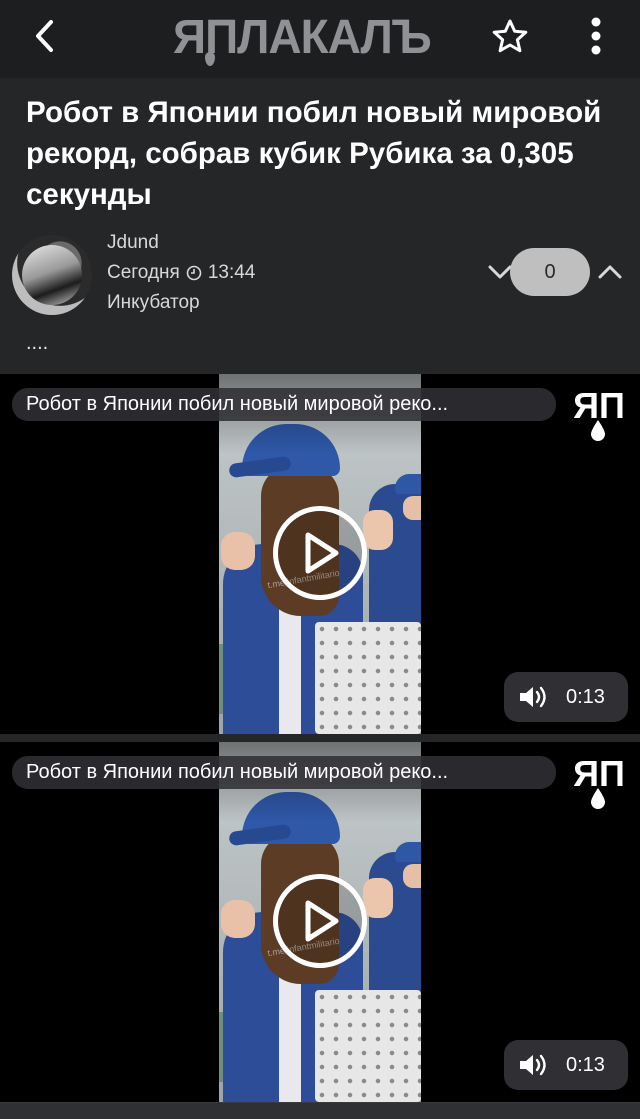 This screenshot has width=640, height=1119. I want to click on rating-badge: 0, so click(550, 272).